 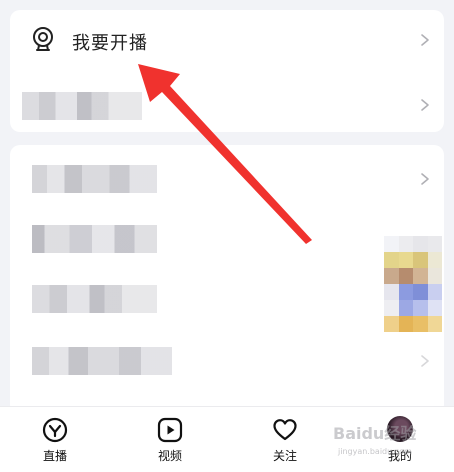 What do you see at coordinates (375, 433) in the screenshot?
I see `watermark: Baidu经验` at bounding box center [375, 433].